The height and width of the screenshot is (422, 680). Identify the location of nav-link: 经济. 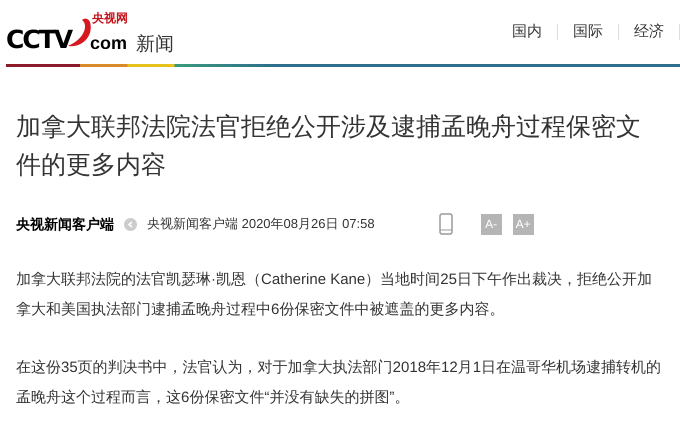
(649, 32).